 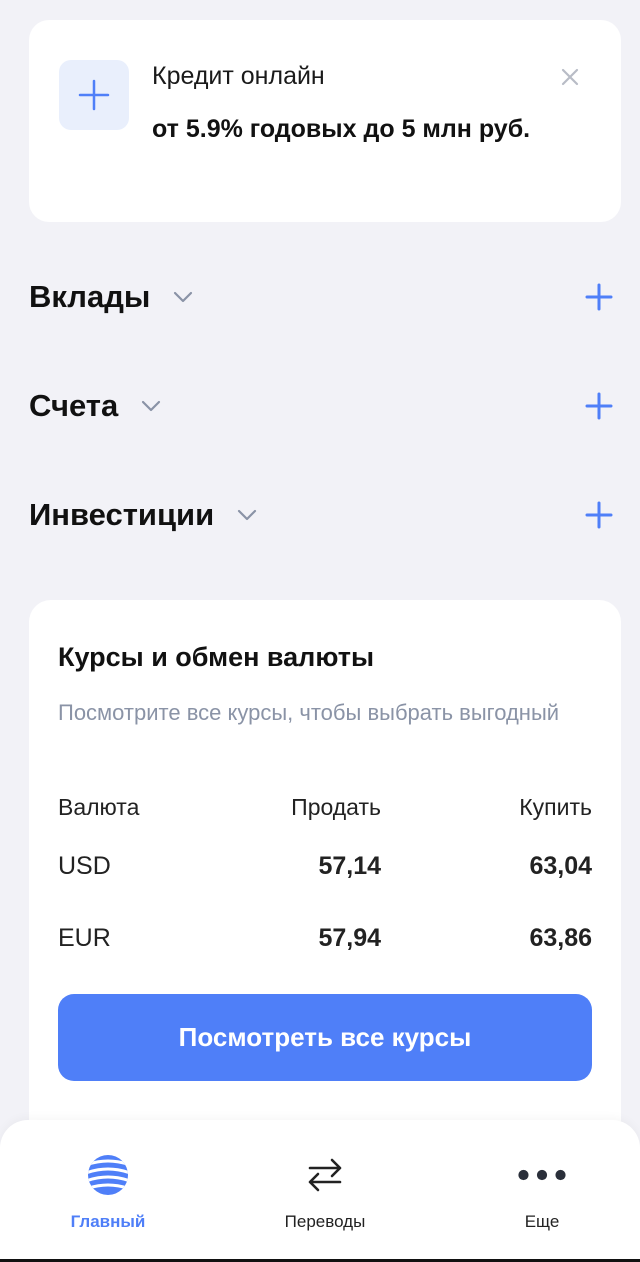 I want to click on promo-subtitle: от 5.9% годовых до 5 млн руб., so click(x=341, y=129).